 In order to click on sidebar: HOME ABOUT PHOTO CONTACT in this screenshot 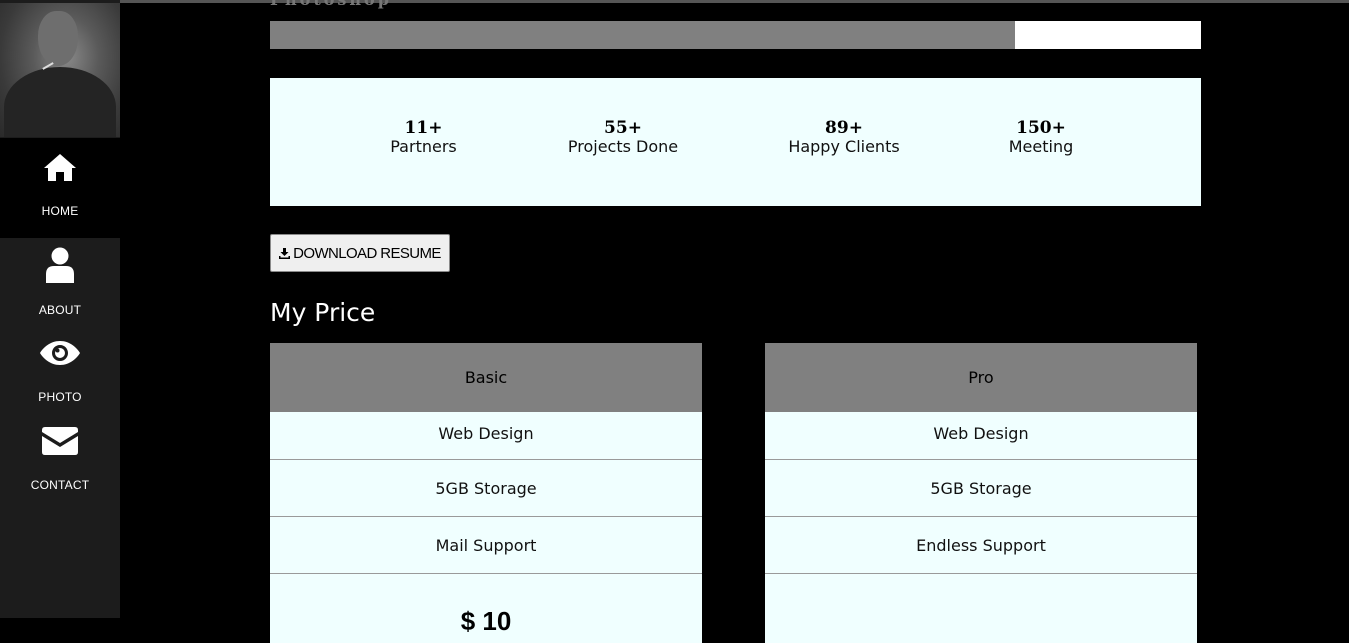, I will do `click(60, 309)`.